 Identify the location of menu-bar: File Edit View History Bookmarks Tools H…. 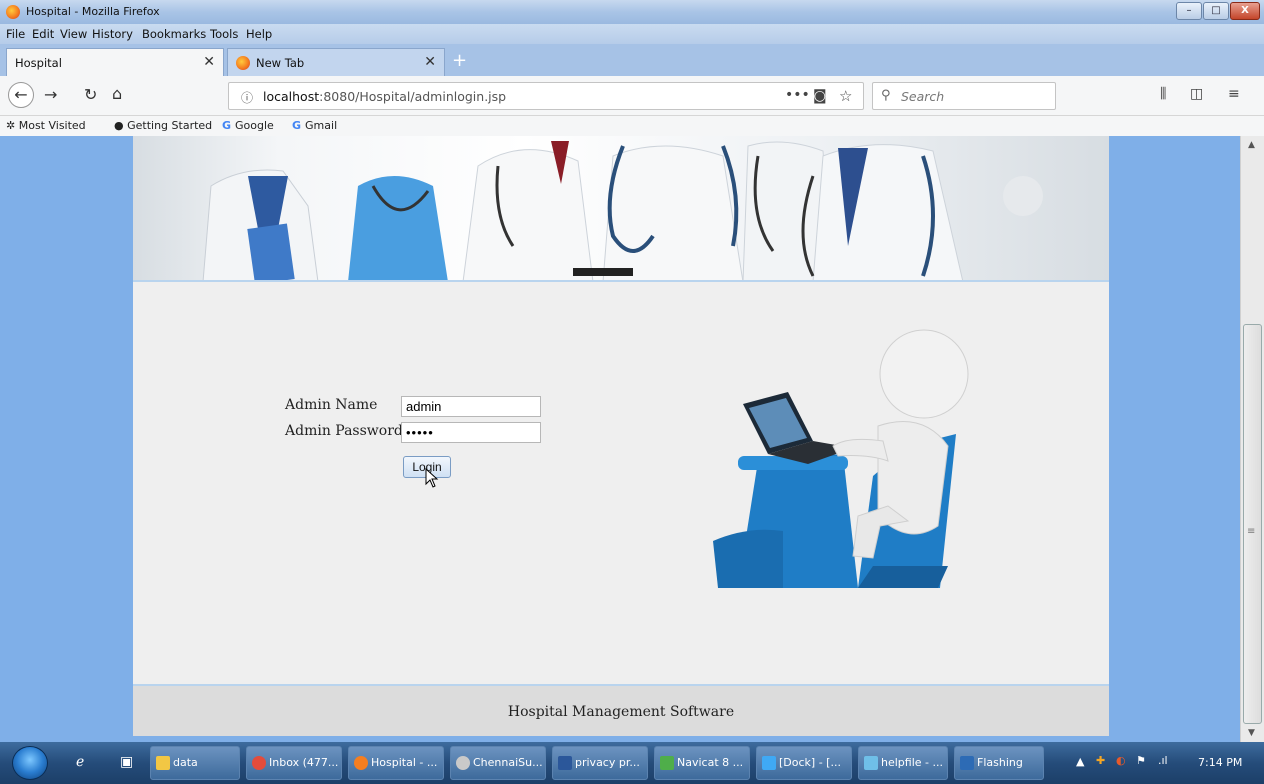
(632, 34).